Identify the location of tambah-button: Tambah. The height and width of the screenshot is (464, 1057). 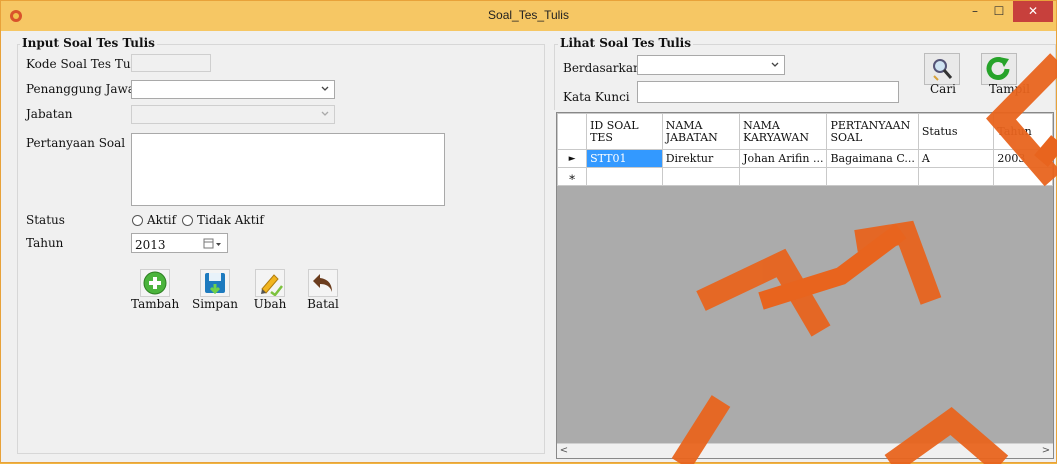
(155, 290).